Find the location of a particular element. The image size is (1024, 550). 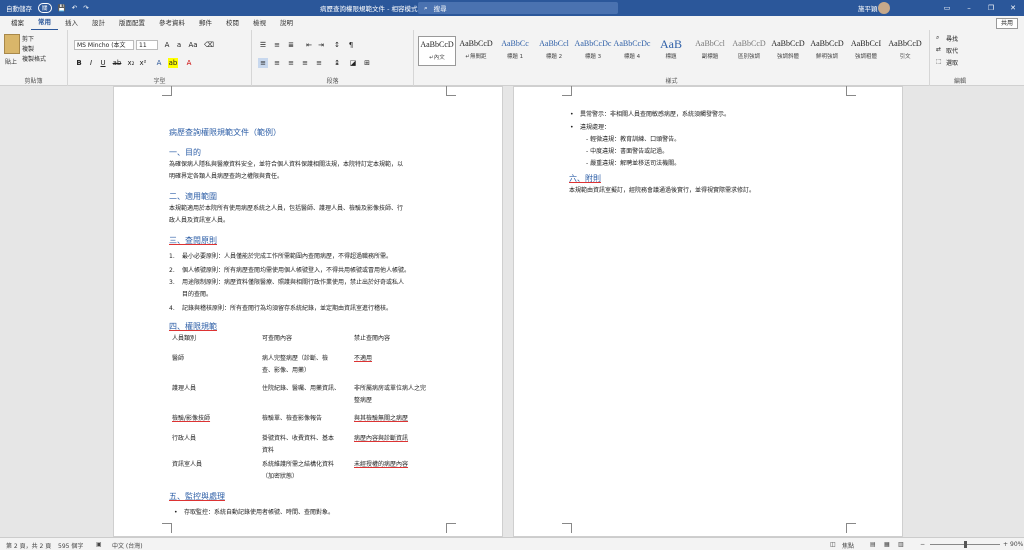

style-gallery-item: AaBbCcDc 標題 3 is located at coordinates (593, 51).